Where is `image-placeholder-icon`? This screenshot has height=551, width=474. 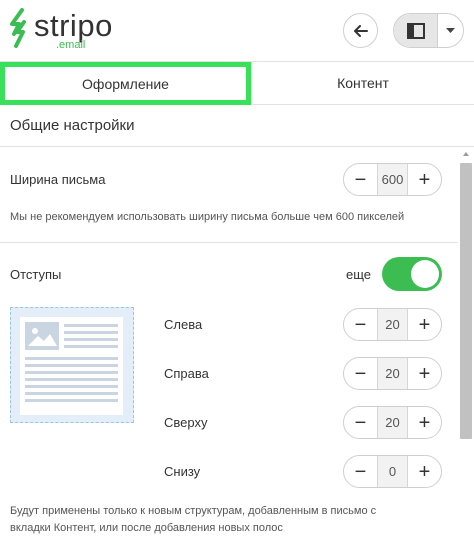 image-placeholder-icon is located at coordinates (42, 336).